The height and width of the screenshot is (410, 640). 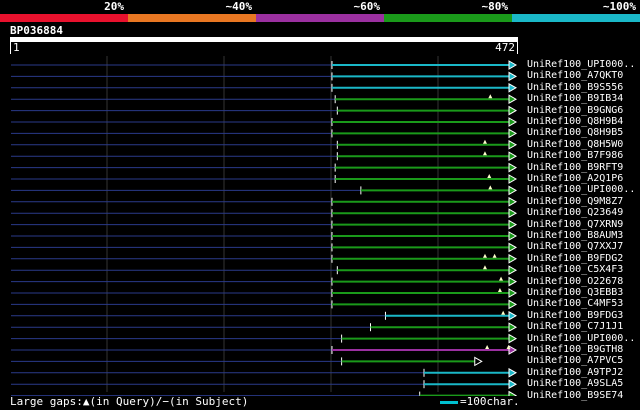 What do you see at coordinates (575, 132) in the screenshot?
I see `hit-label: UniRef100_Q8H9B5` at bounding box center [575, 132].